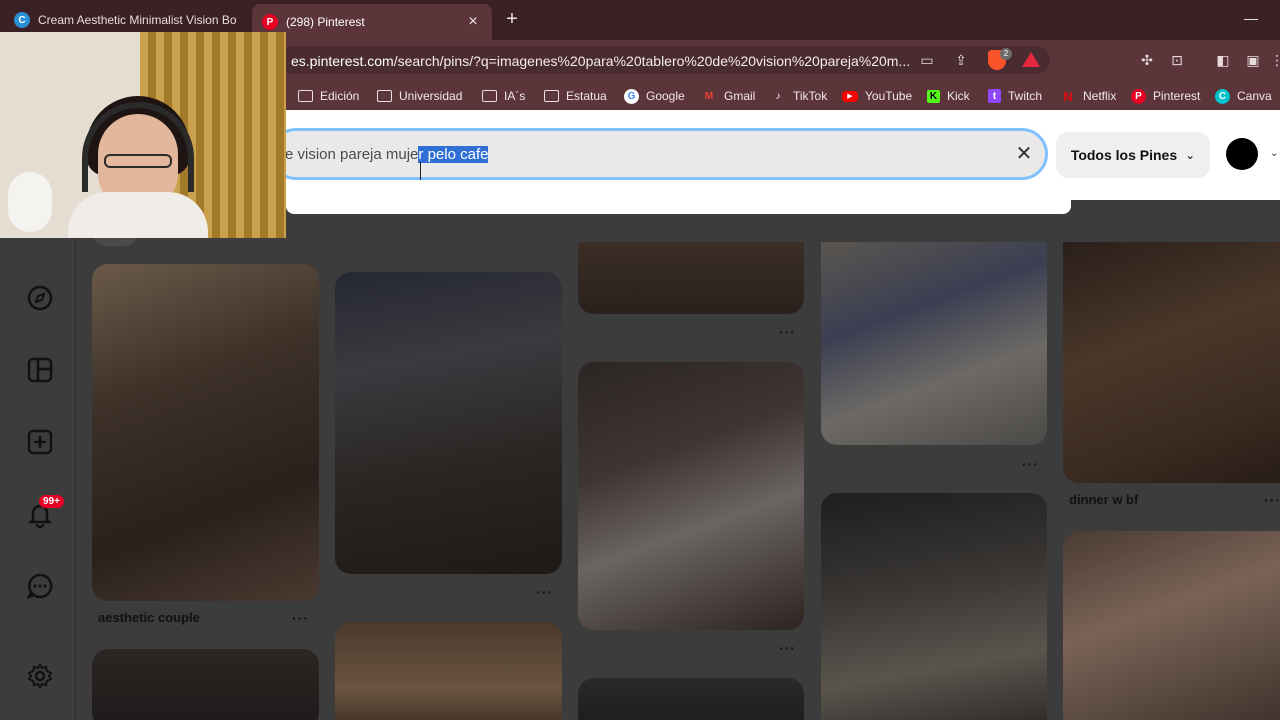 The width and height of the screenshot is (1280, 720). I want to click on text-cursor-icon, so click(424, 171).